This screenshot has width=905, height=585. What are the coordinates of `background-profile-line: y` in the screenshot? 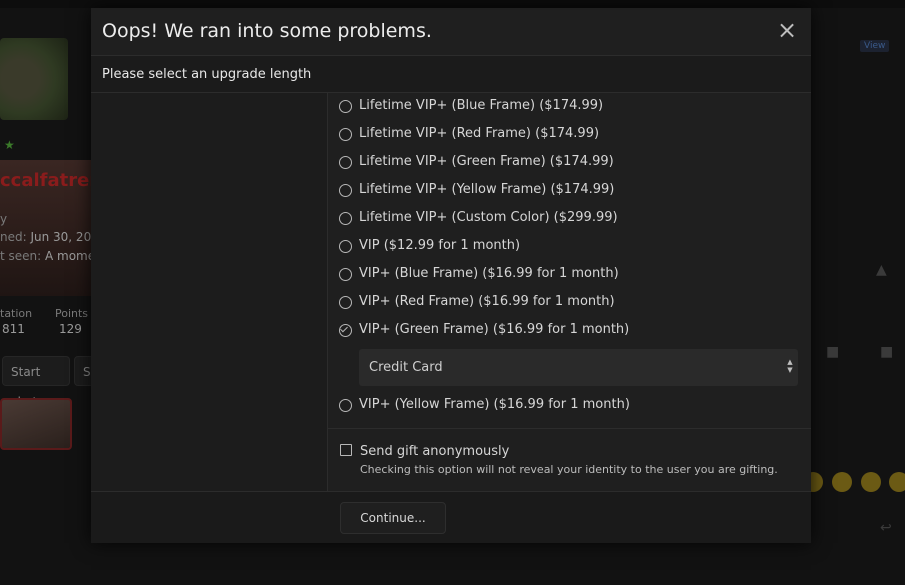 It's located at (4, 219).